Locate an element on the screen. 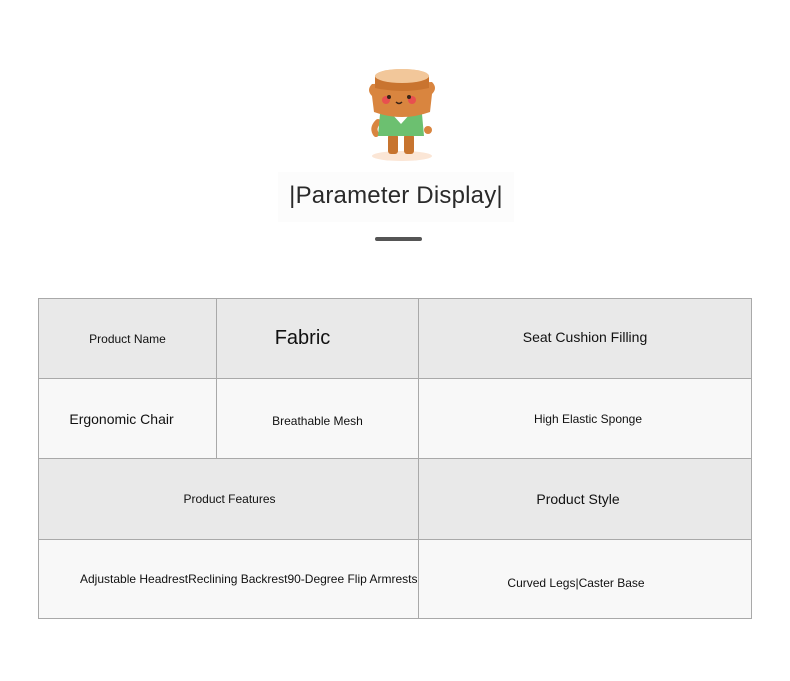 This screenshot has width=790, height=681. style-value: Curved Legs|Caster Base is located at coordinates (585, 579).